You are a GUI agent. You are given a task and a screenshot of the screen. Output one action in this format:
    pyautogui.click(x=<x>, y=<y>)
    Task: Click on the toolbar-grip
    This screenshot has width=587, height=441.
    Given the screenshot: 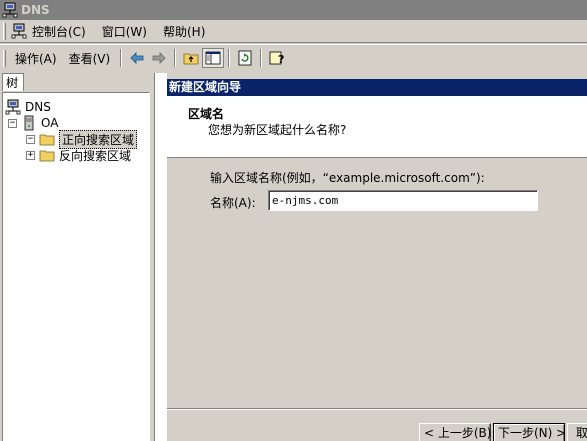 What is the action you would take?
    pyautogui.click(x=4, y=58)
    